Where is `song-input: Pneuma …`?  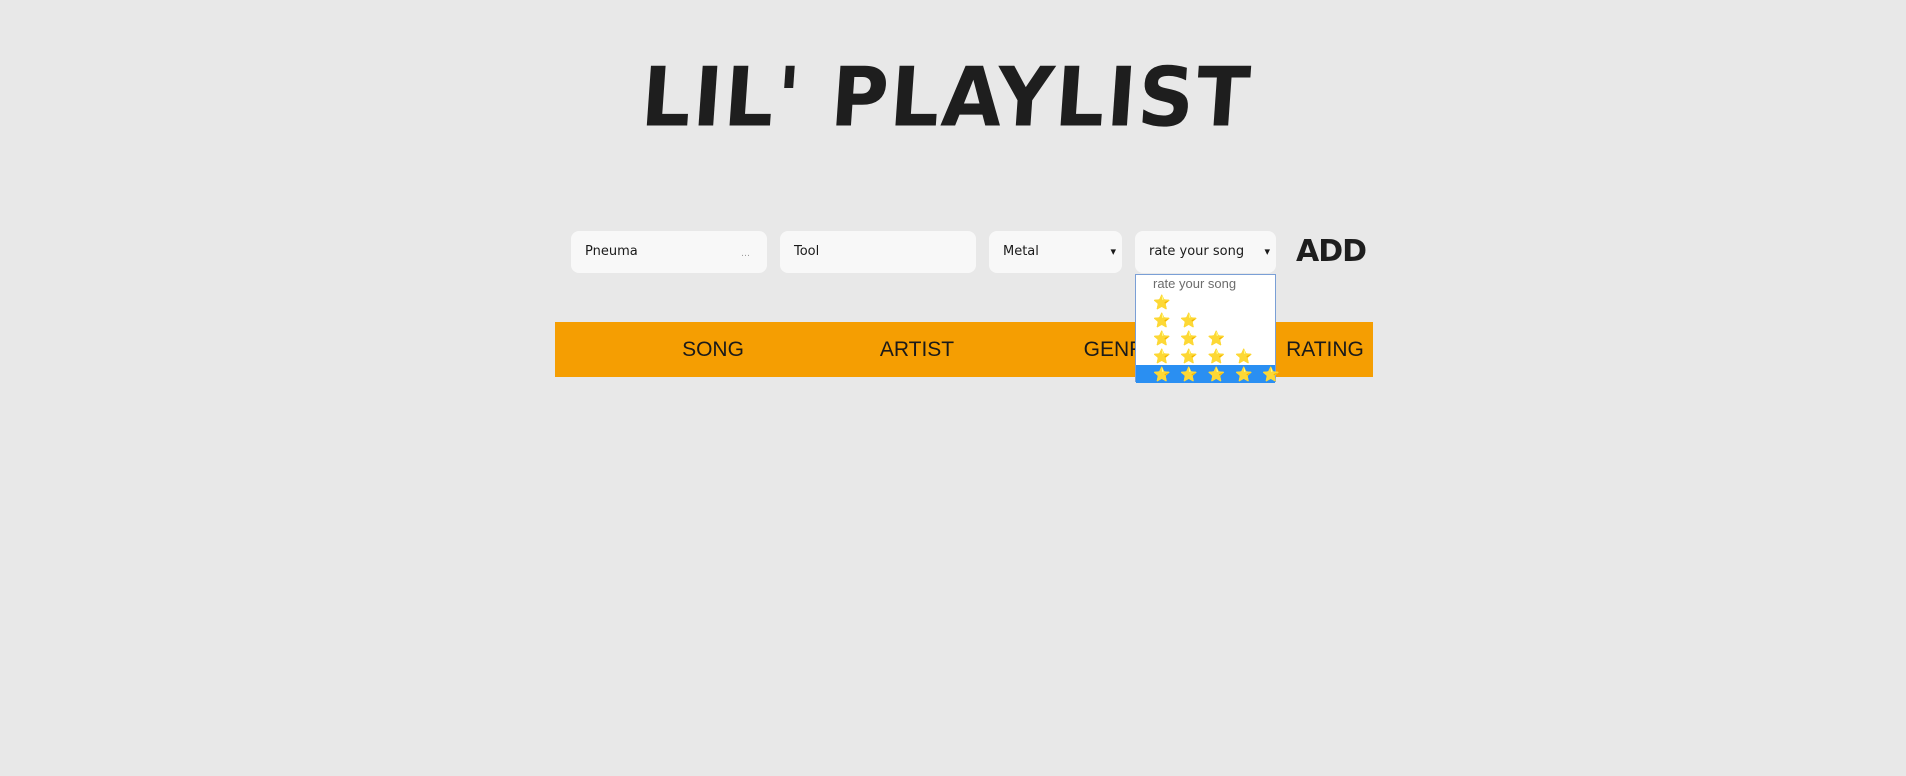 song-input: Pneuma … is located at coordinates (669, 252).